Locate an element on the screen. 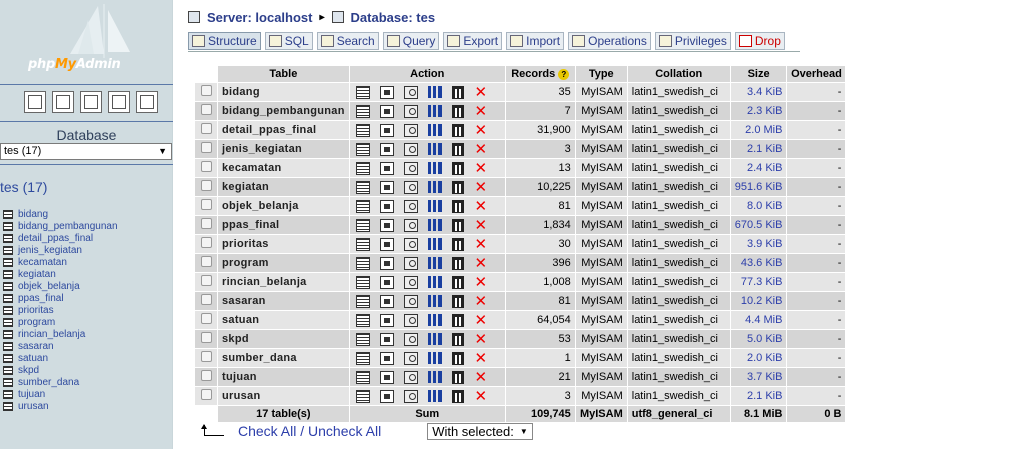 The width and height of the screenshot is (1019, 449). tab-drop: Drop is located at coordinates (759, 41).